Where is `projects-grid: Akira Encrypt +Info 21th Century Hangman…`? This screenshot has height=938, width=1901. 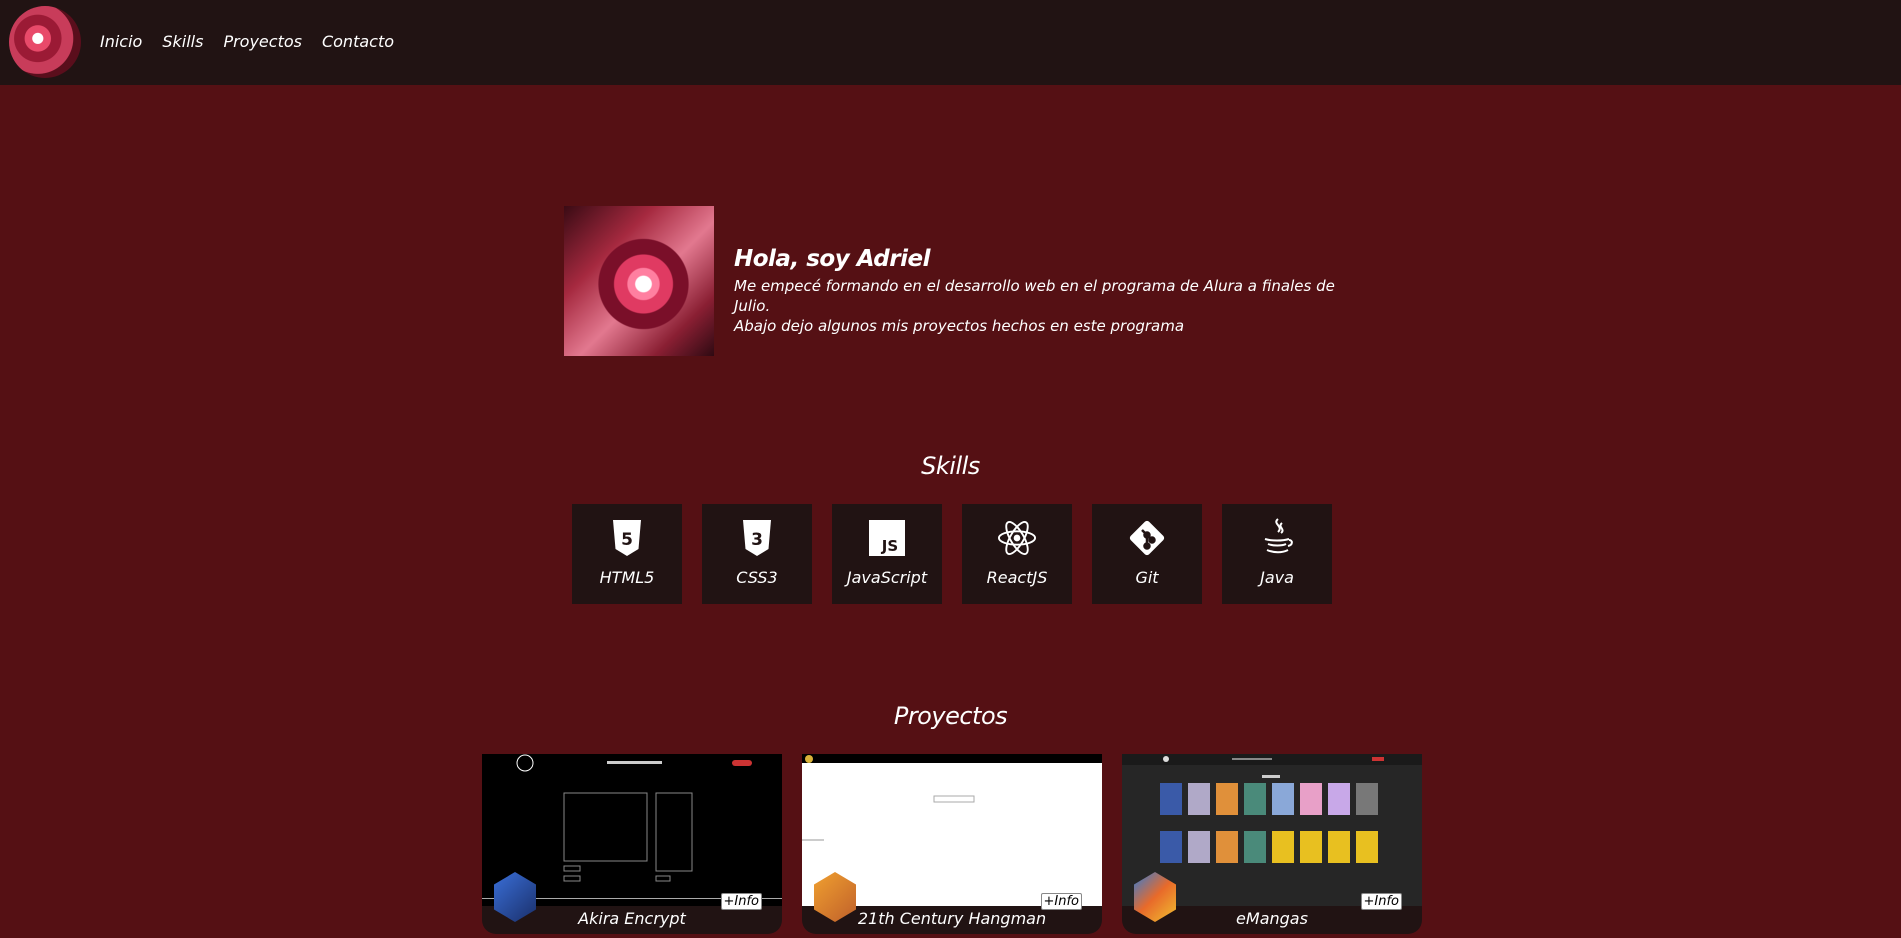 projects-grid: Akira Encrypt +Info 21th Century Hangman… is located at coordinates (952, 844).